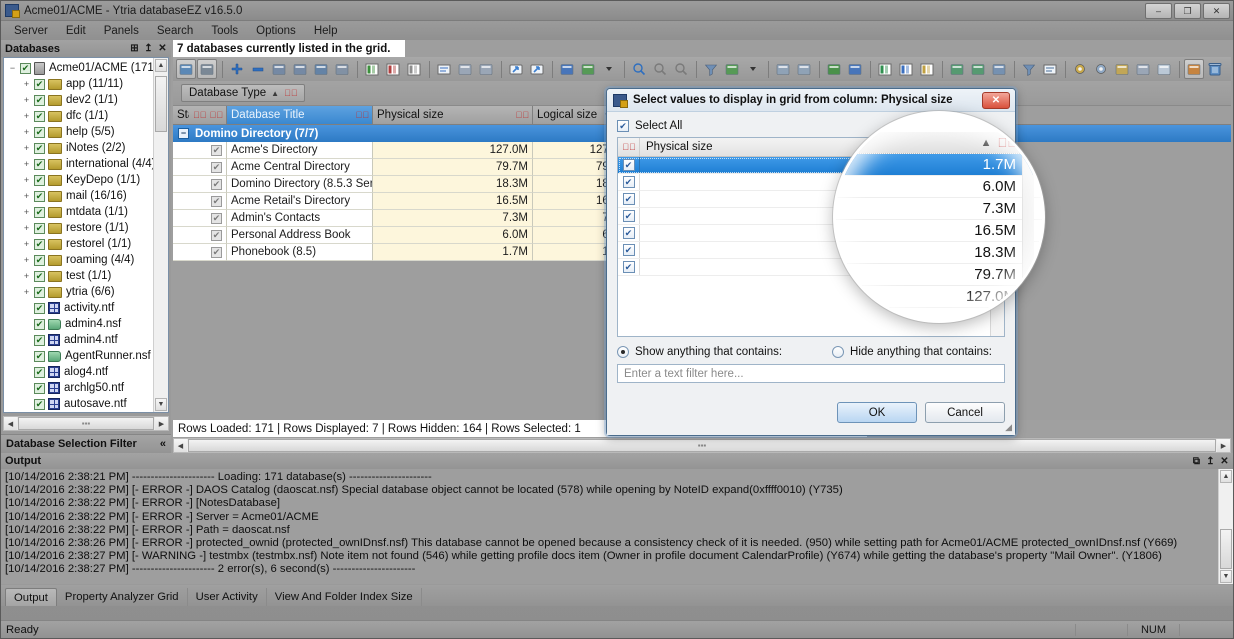  Describe the element at coordinates (1226, 576) in the screenshot. I see `output-scroll-down-arrow: ▼` at that location.